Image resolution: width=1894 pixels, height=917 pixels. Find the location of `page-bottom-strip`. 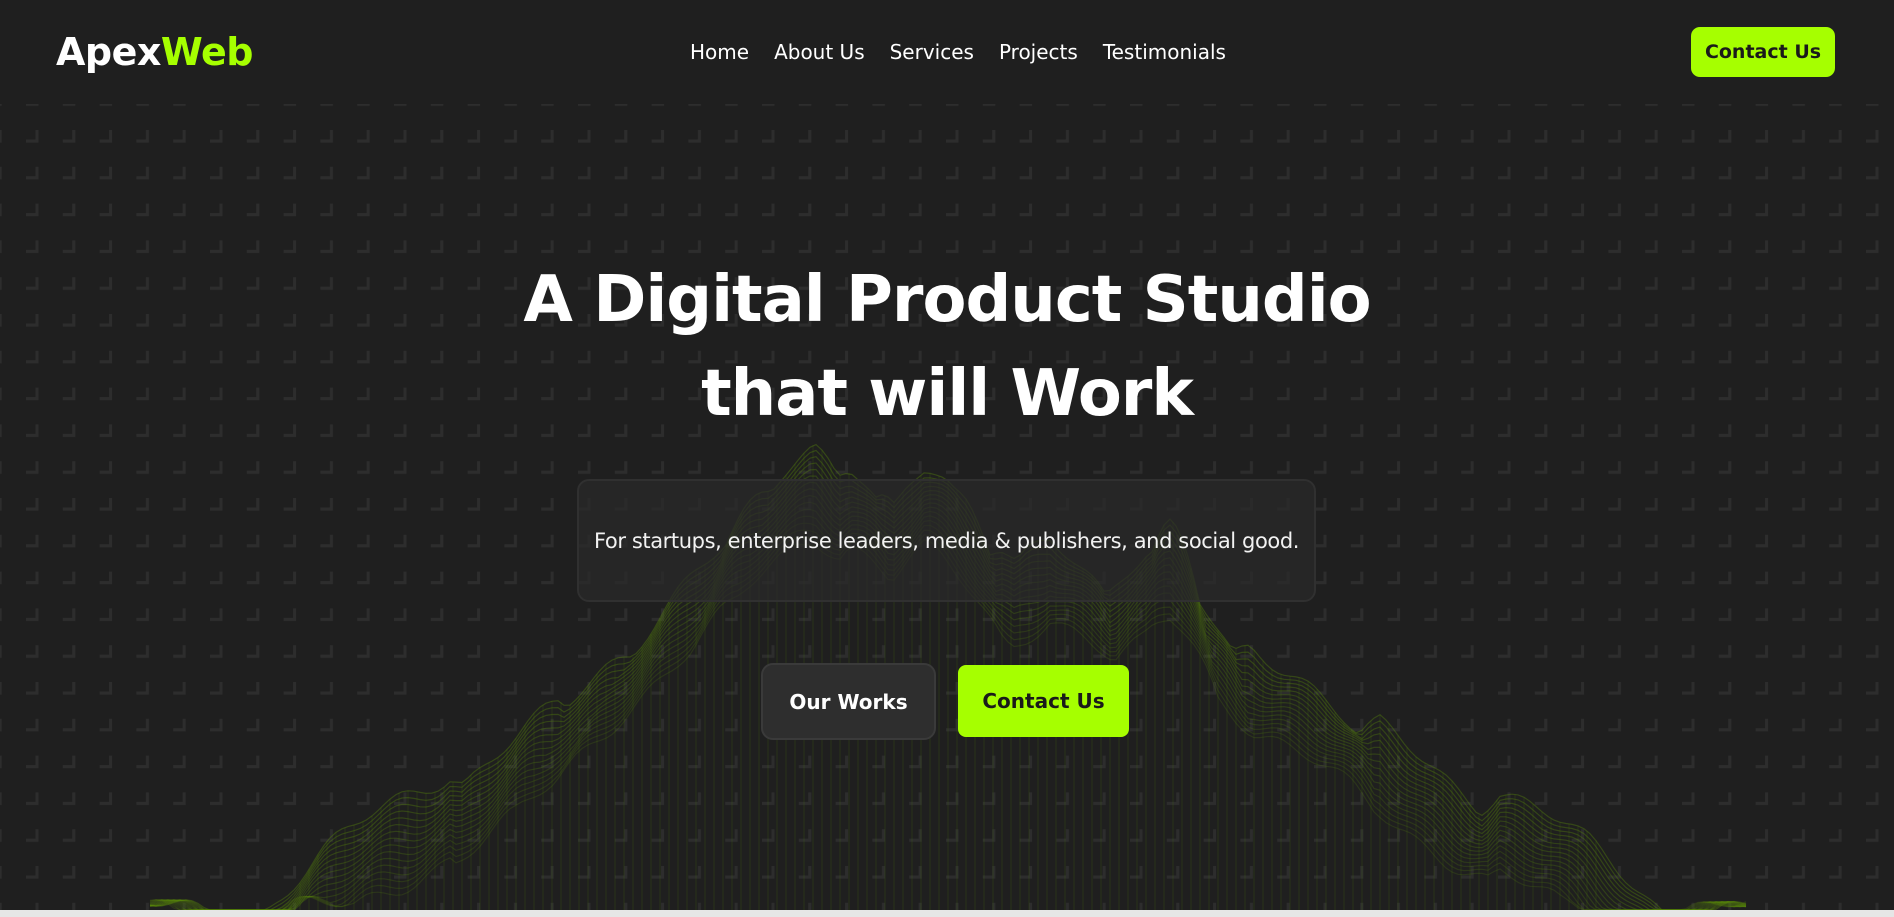

page-bottom-strip is located at coordinates (947, 913).